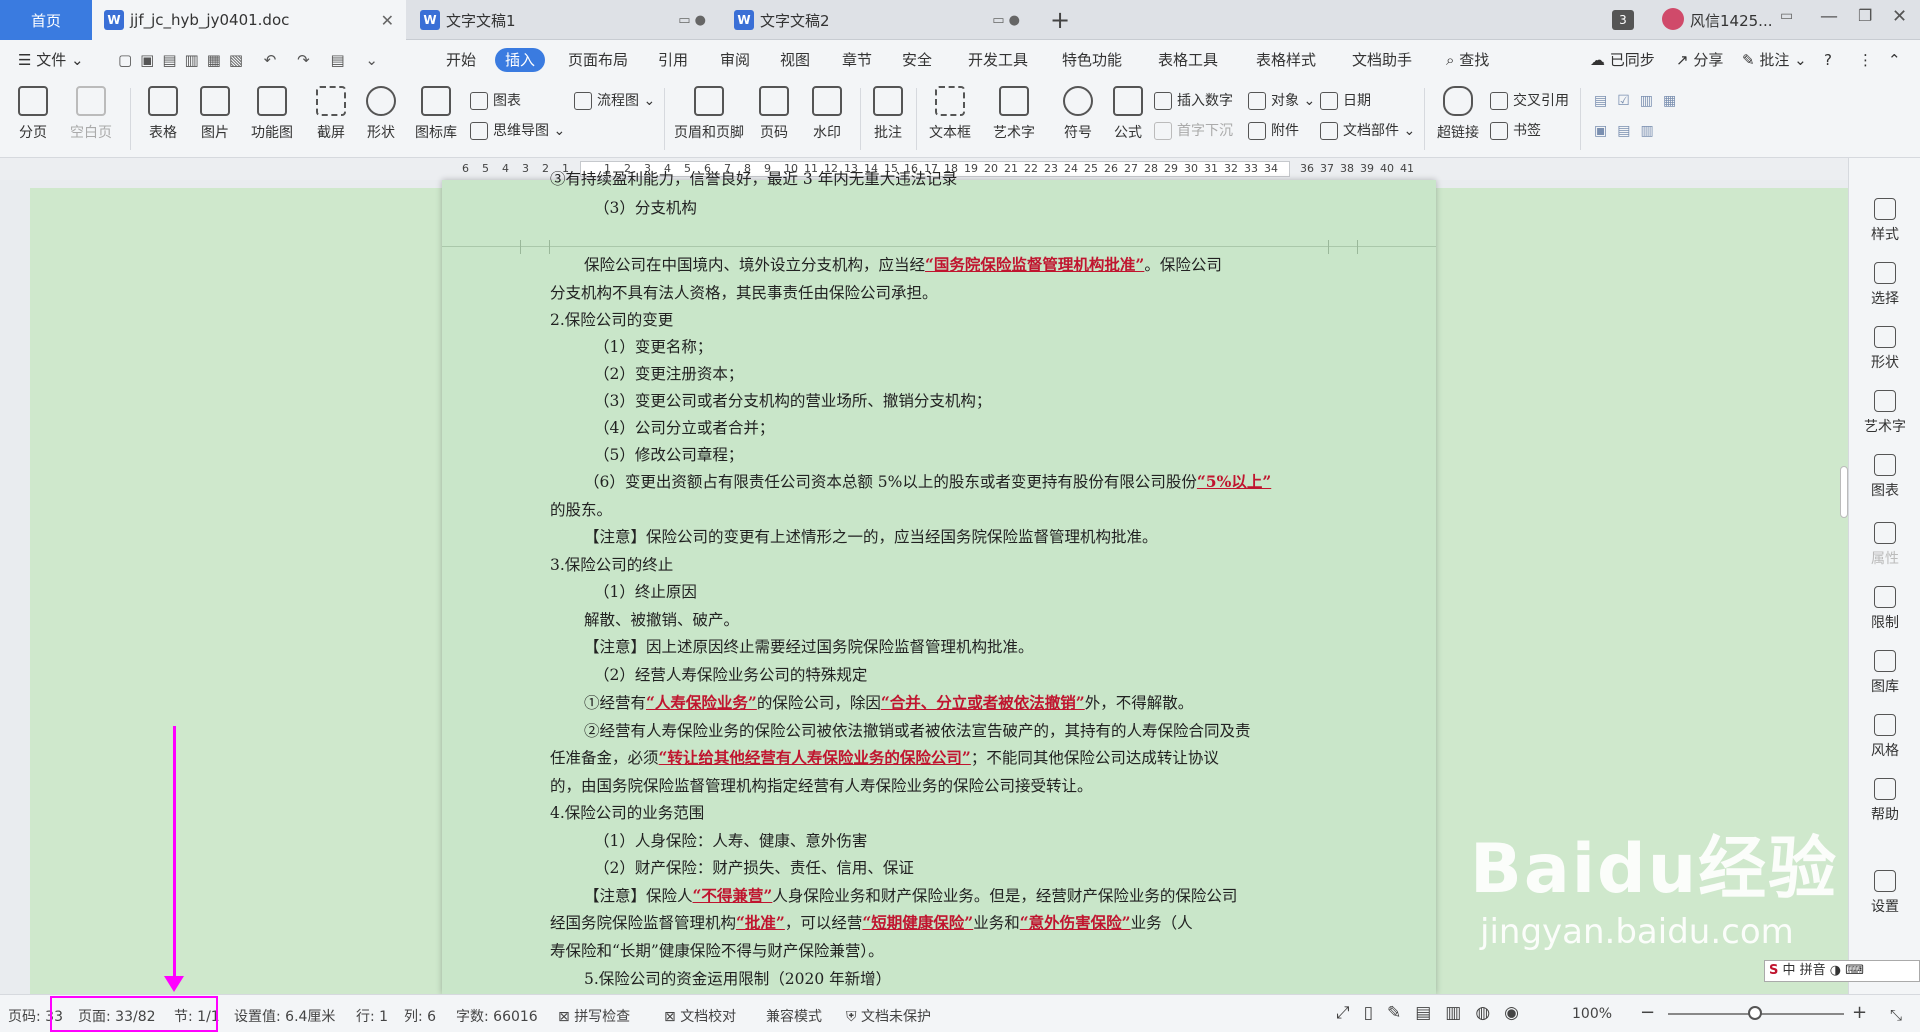 The width and height of the screenshot is (1920, 1032). What do you see at coordinates (517, 131) in the screenshot?
I see `mindmap-button: 思维导图 ⌄` at bounding box center [517, 131].